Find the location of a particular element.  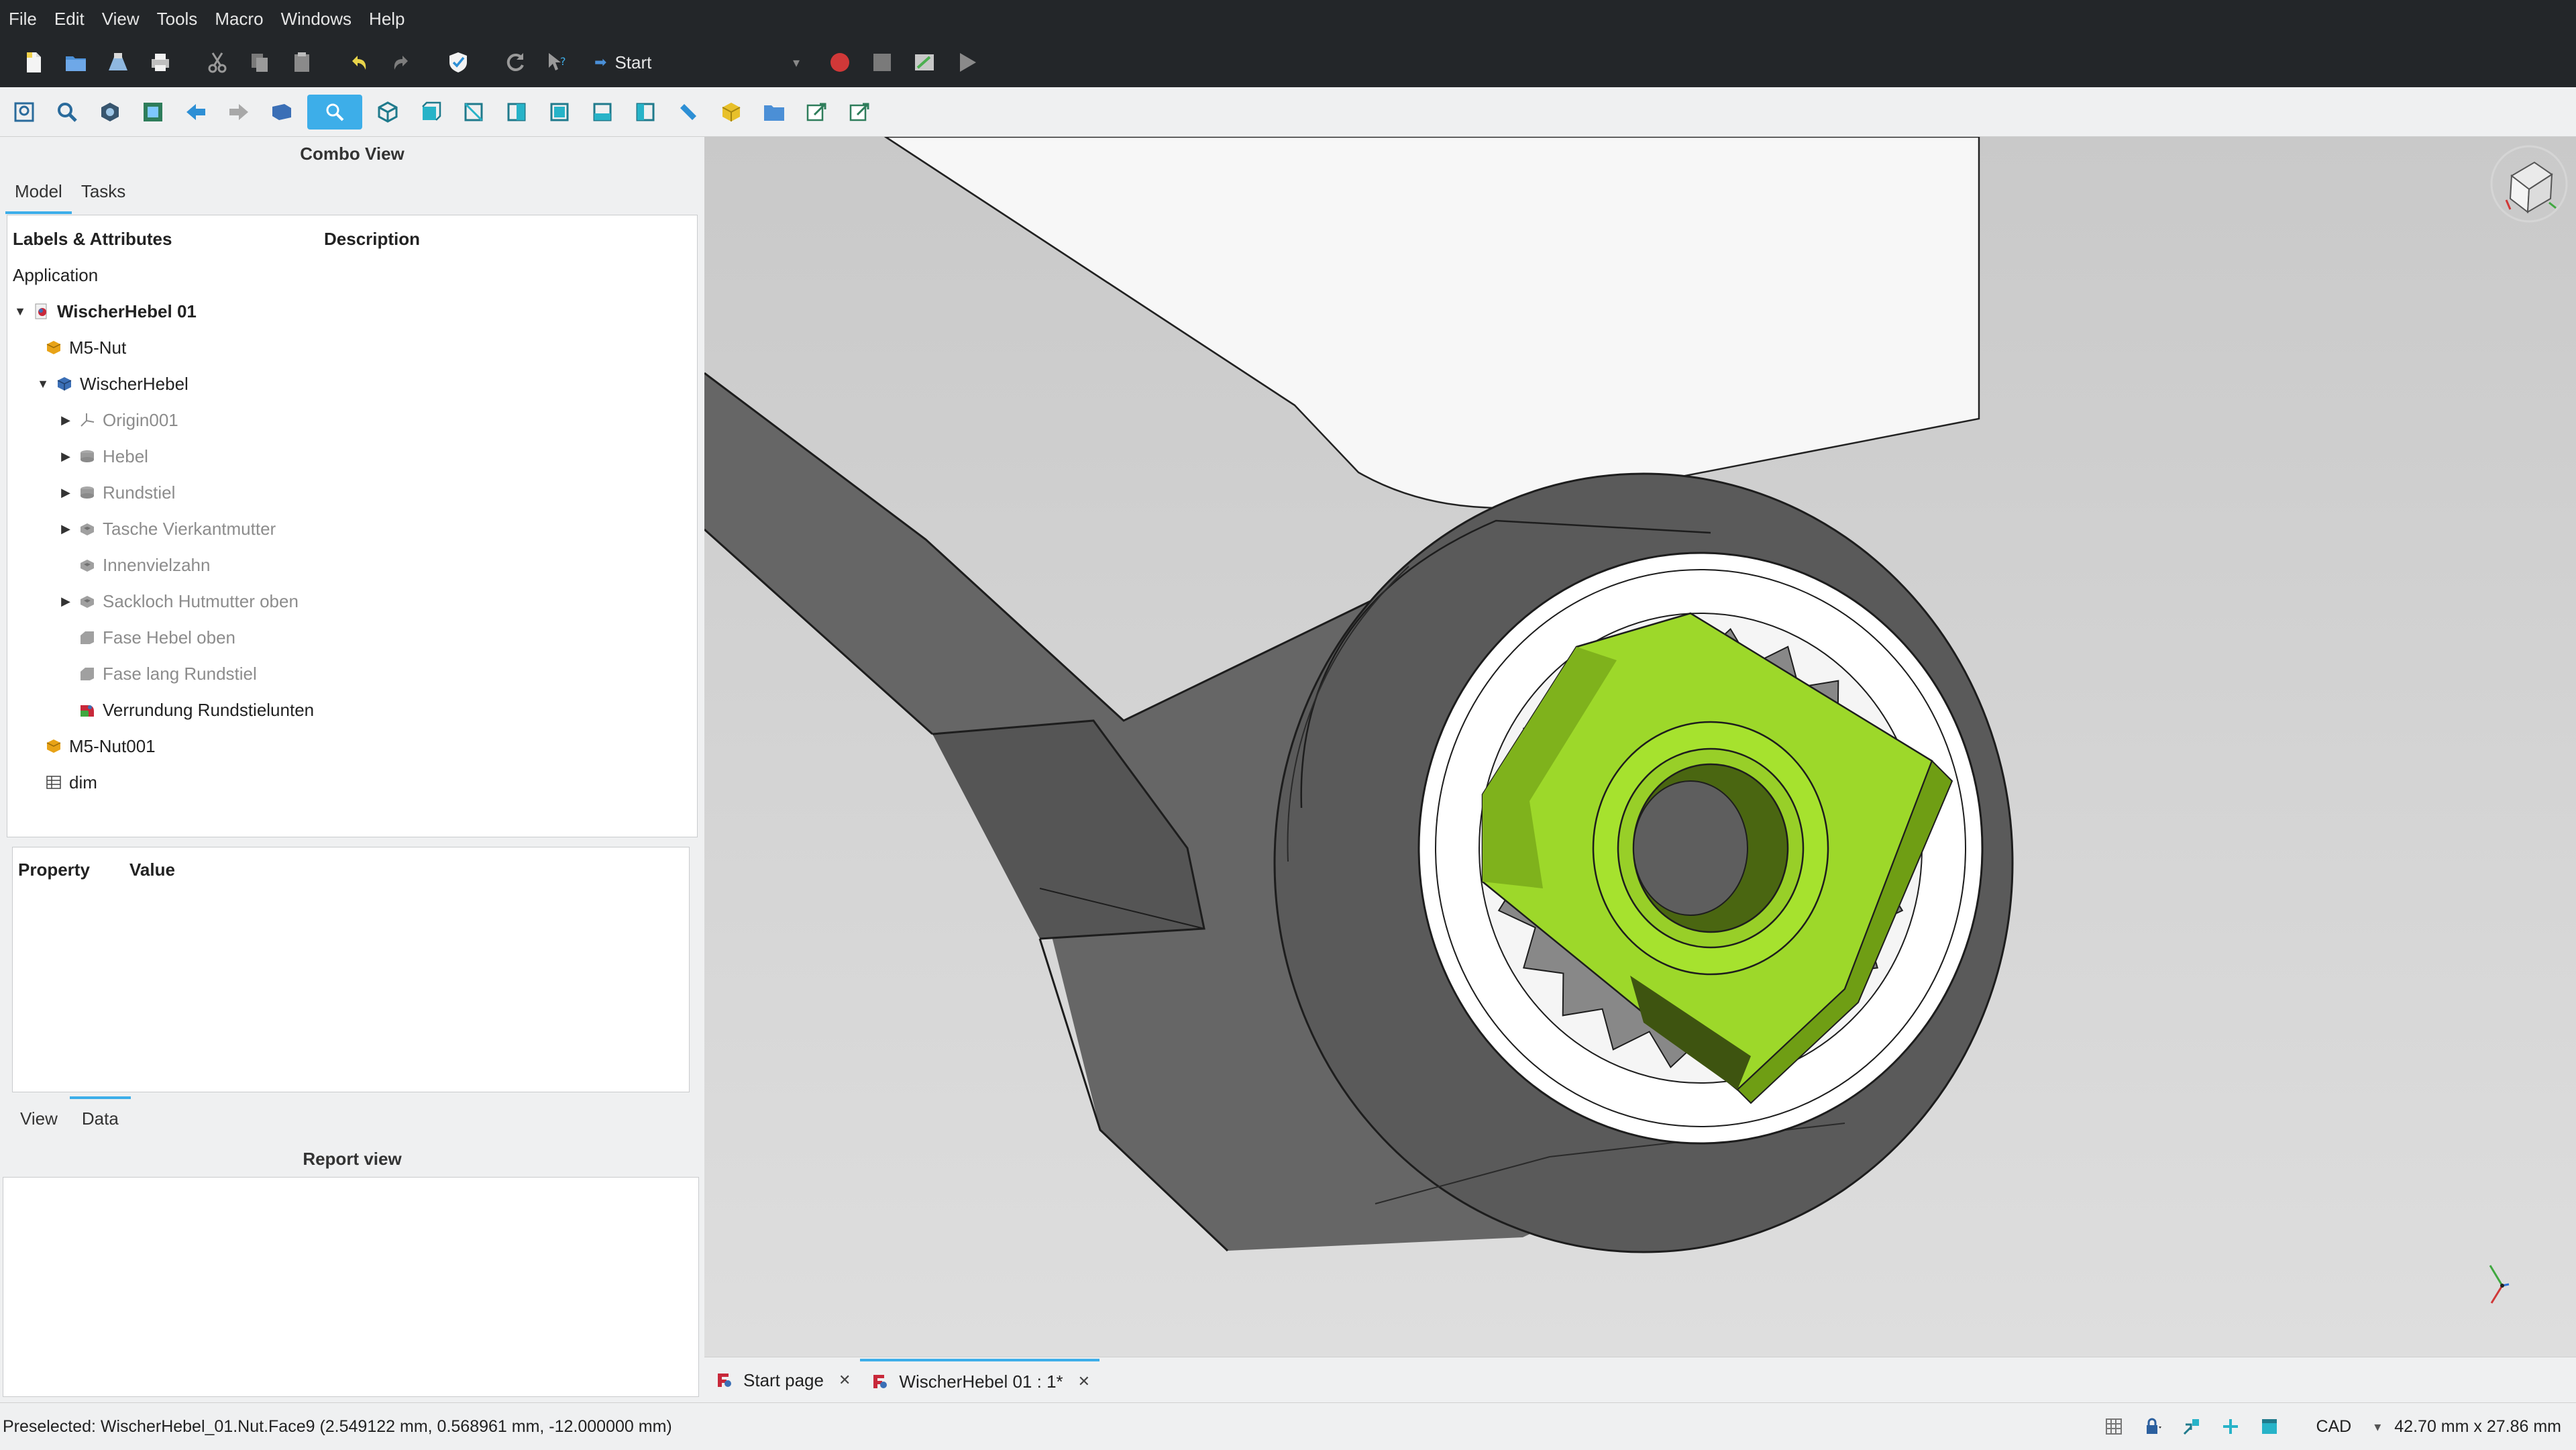

save-icon is located at coordinates (118, 62).